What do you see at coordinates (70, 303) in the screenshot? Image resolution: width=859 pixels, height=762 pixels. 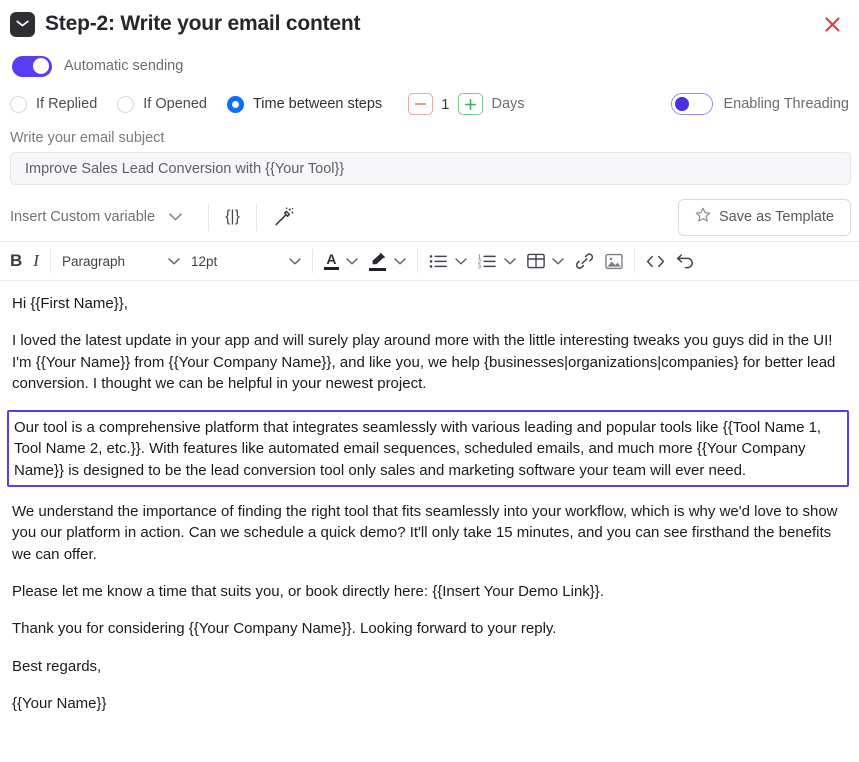 I see `body-paragraph-greeting: Hi {{First Name}},` at bounding box center [70, 303].